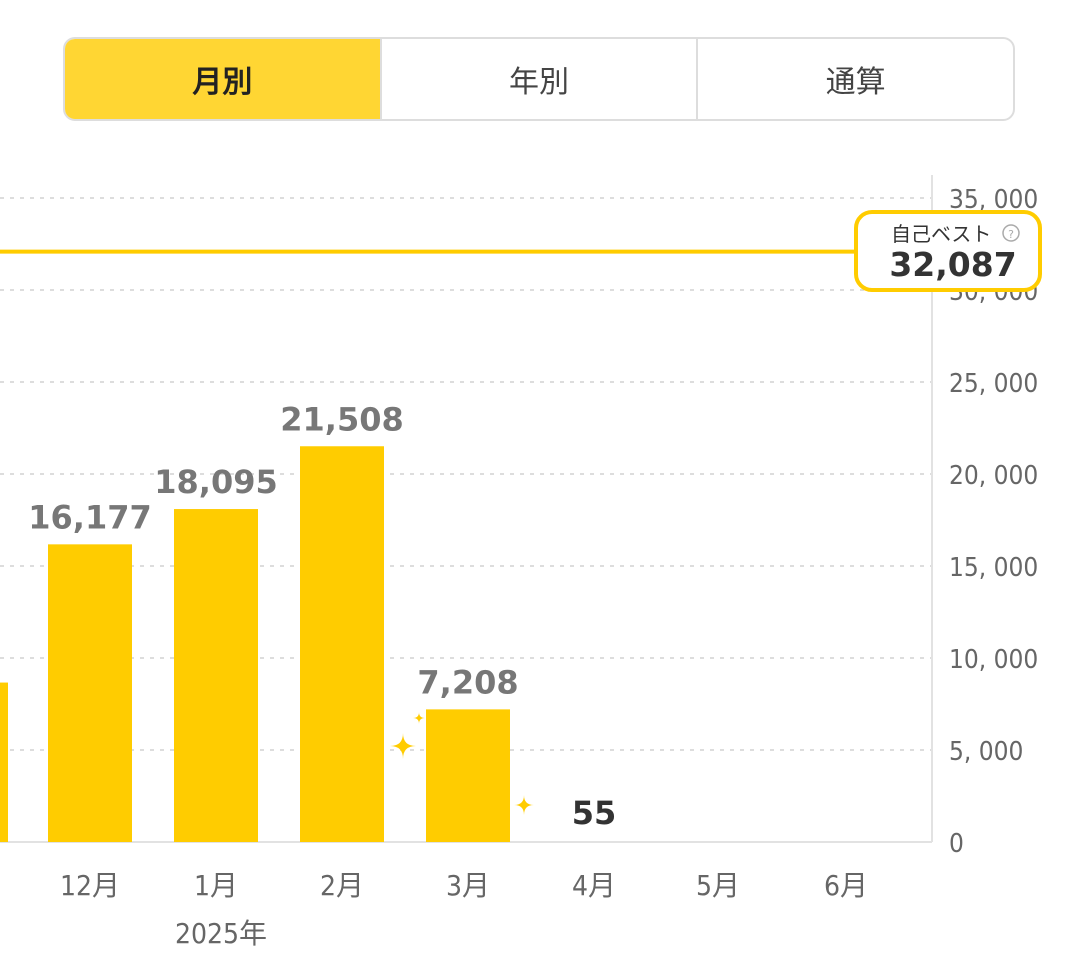  Describe the element at coordinates (594, 885) in the screenshot. I see `x-tick-label: 4月` at that location.